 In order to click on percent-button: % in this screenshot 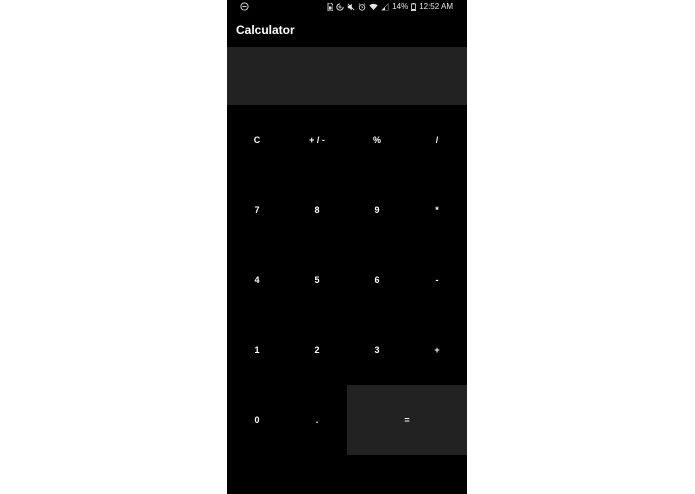, I will do `click(377, 140)`.